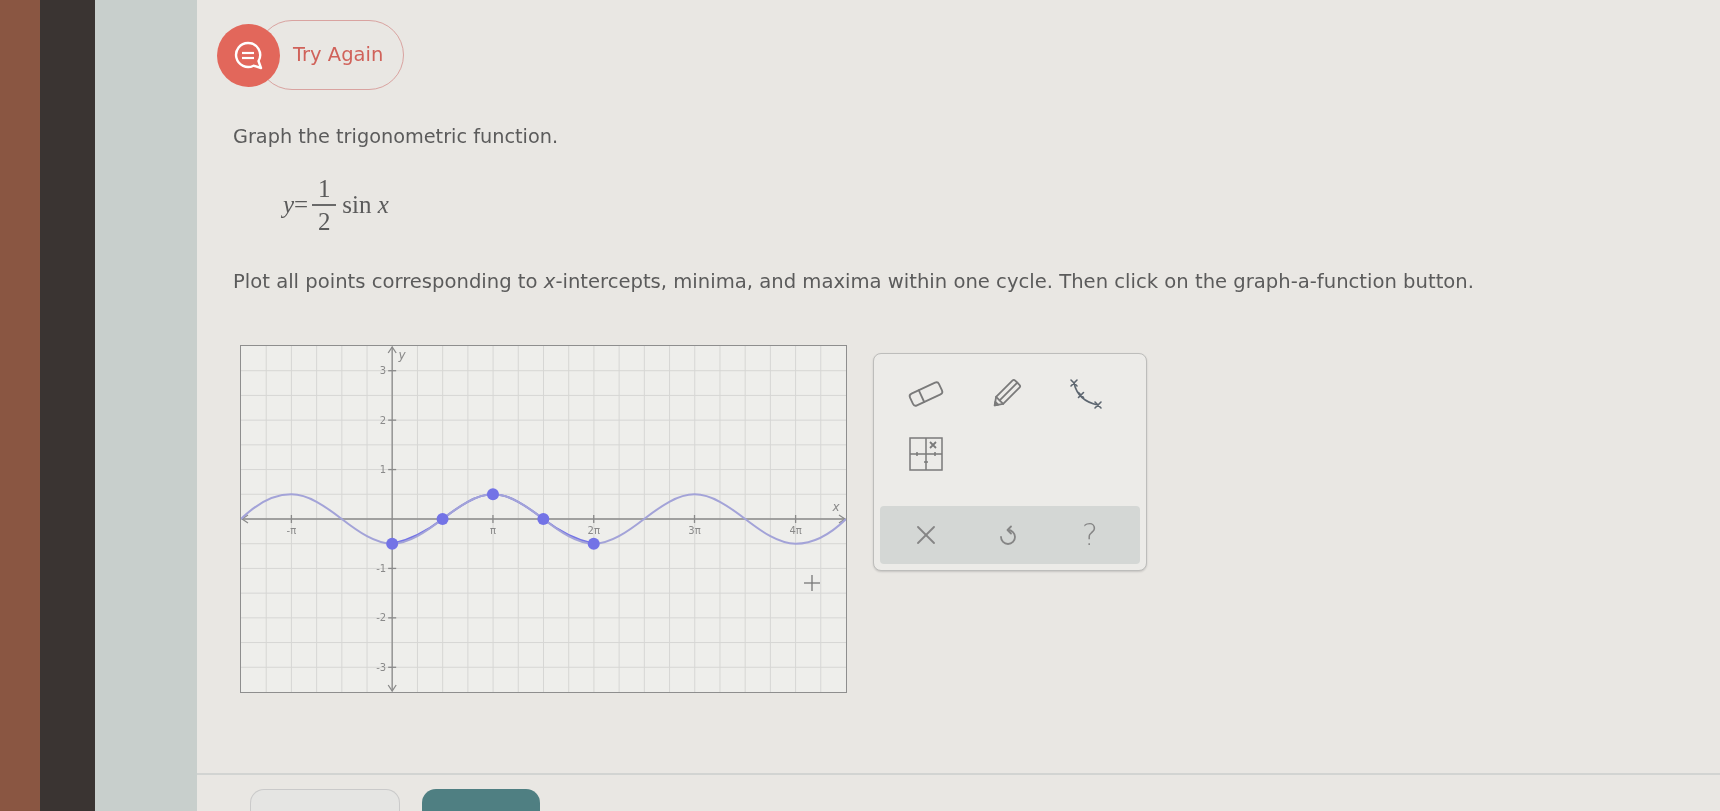 Image resolution: width=1720 pixels, height=811 pixels. I want to click on equation-lhs: y=, so click(296, 205).